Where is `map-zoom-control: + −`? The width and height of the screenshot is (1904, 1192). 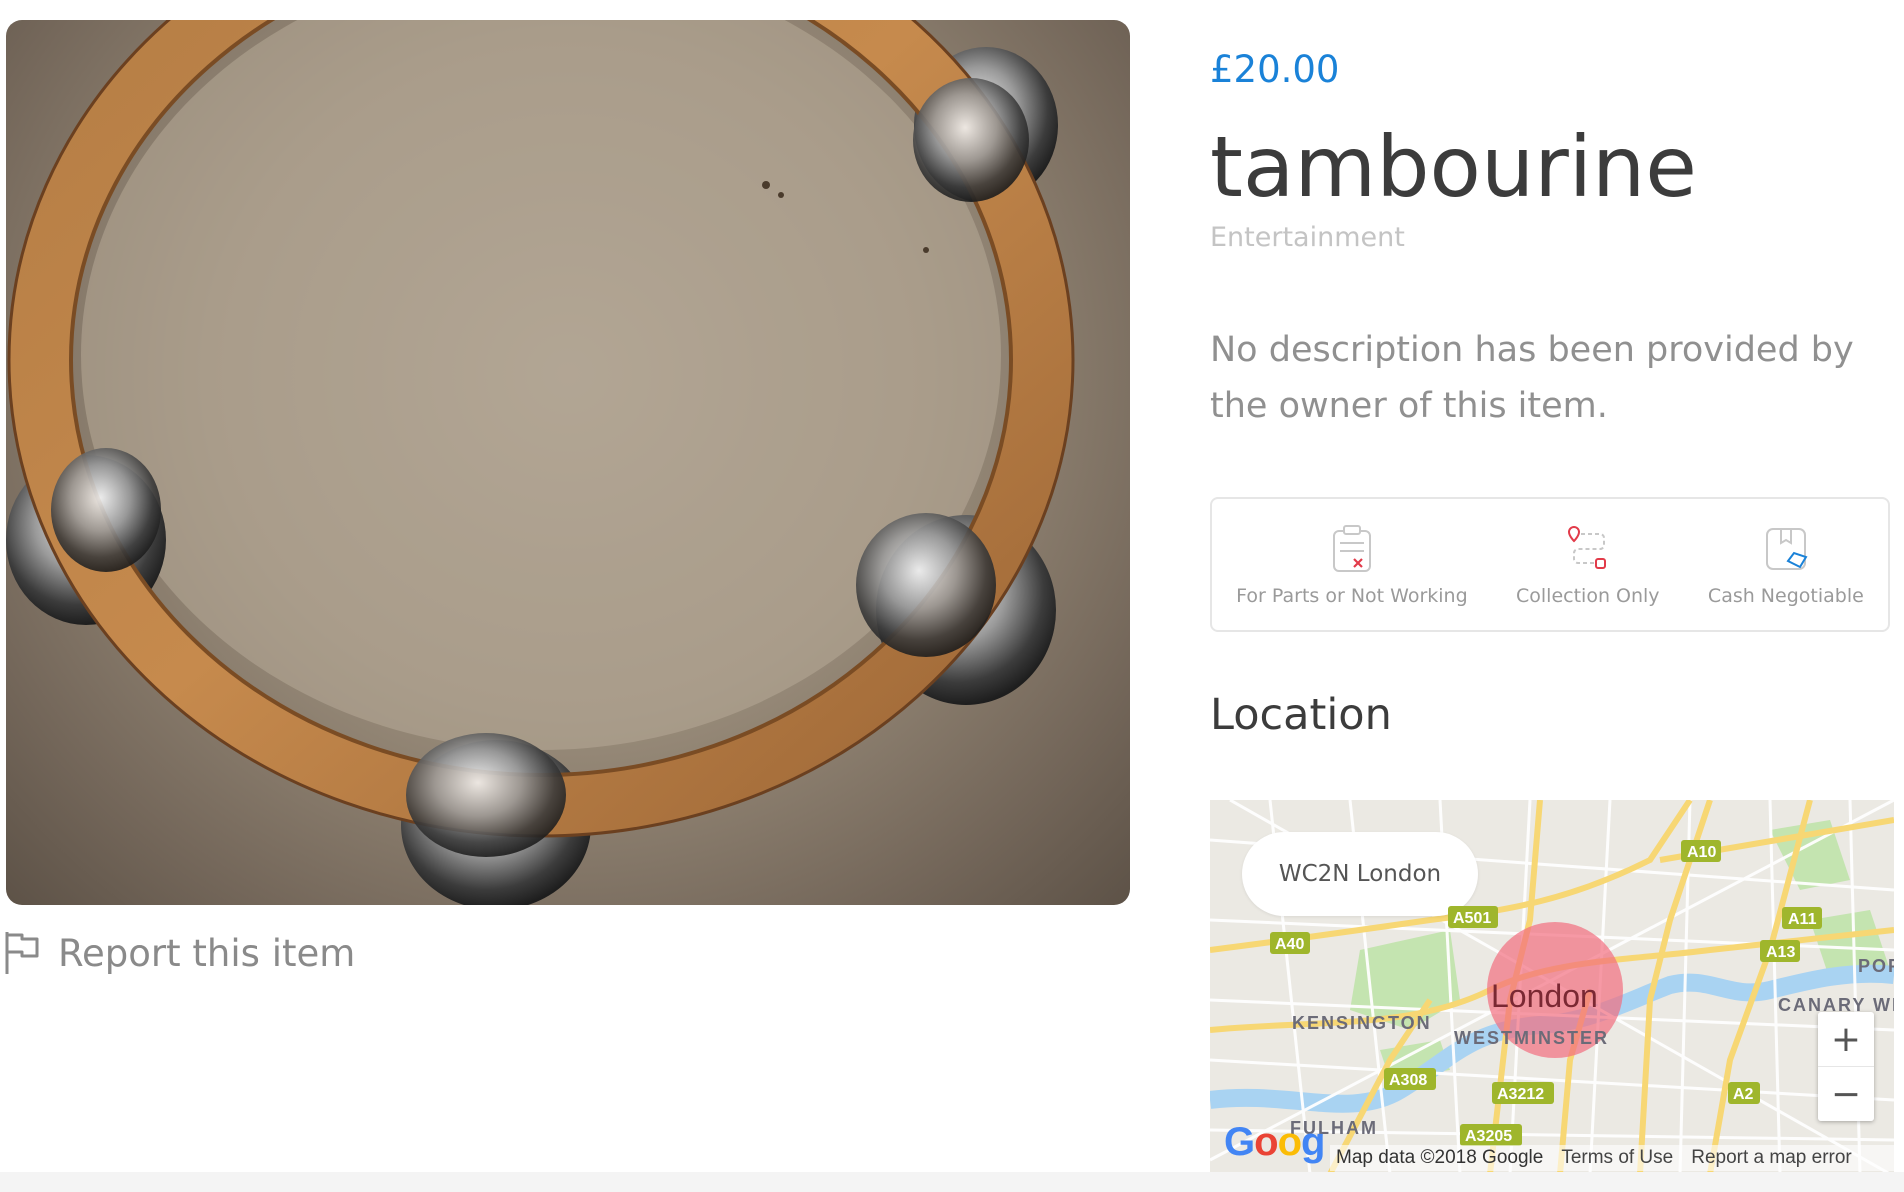 map-zoom-control: + − is located at coordinates (1846, 1066).